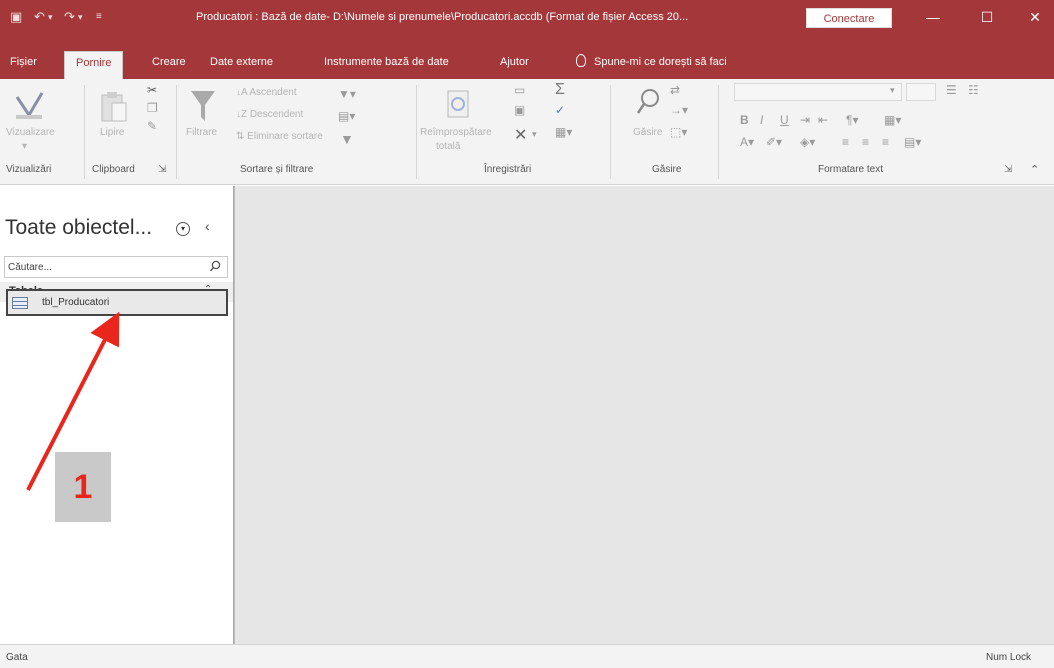  What do you see at coordinates (76, 302) in the screenshot?
I see `nav-item-label: tbl_Producatori` at bounding box center [76, 302].